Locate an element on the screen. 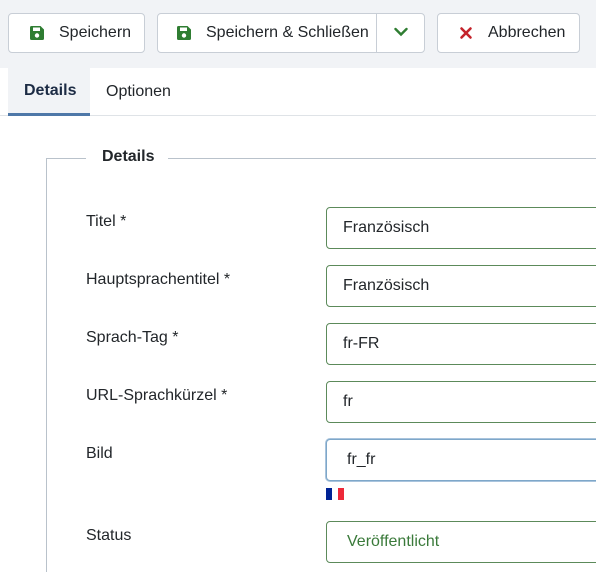 This screenshot has height=572, width=596. flag-icon is located at coordinates (335, 494).